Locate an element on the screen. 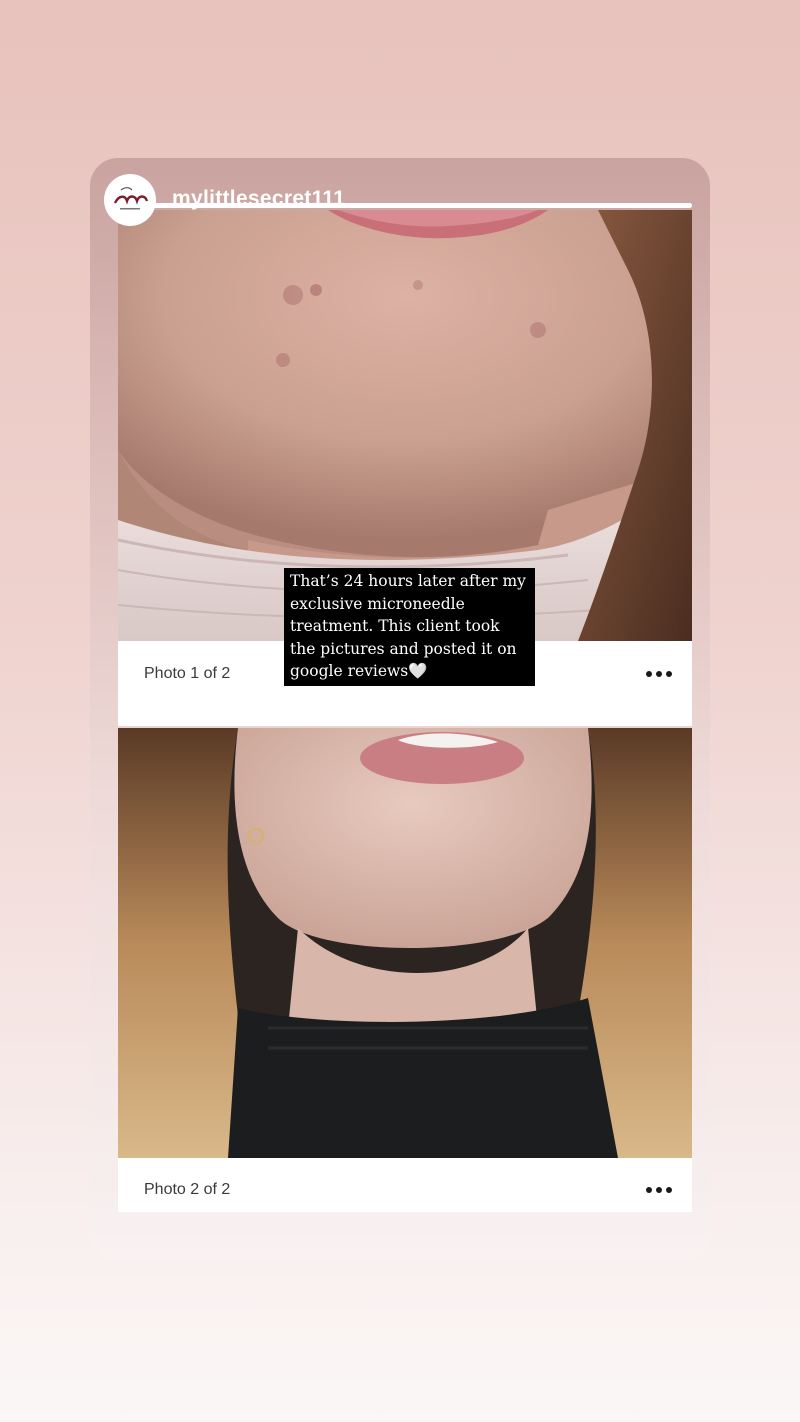 The image size is (800, 1422). photo-1-caption: Photo 1 of 2 is located at coordinates (187, 673).